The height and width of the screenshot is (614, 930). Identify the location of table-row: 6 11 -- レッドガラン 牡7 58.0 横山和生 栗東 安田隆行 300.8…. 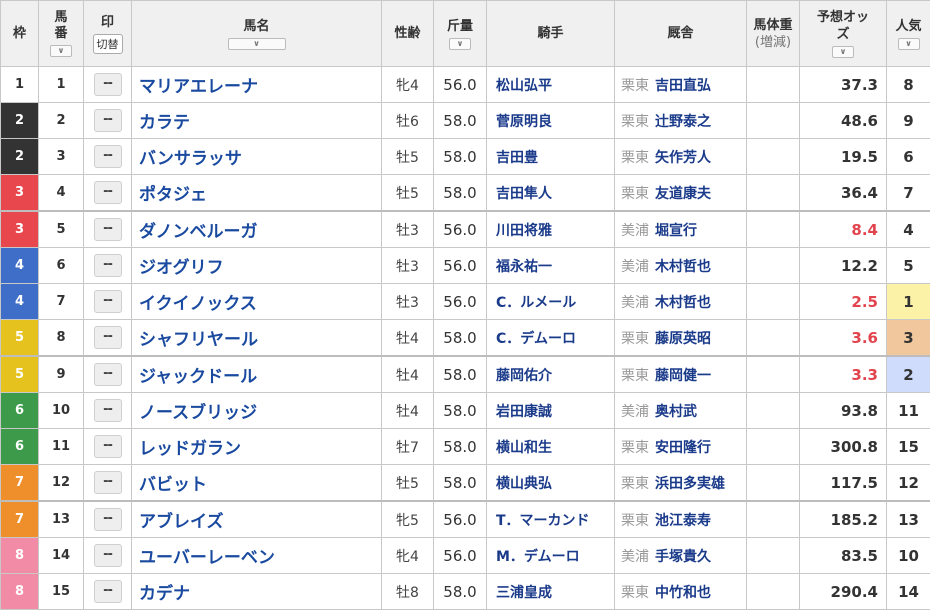
(465, 446).